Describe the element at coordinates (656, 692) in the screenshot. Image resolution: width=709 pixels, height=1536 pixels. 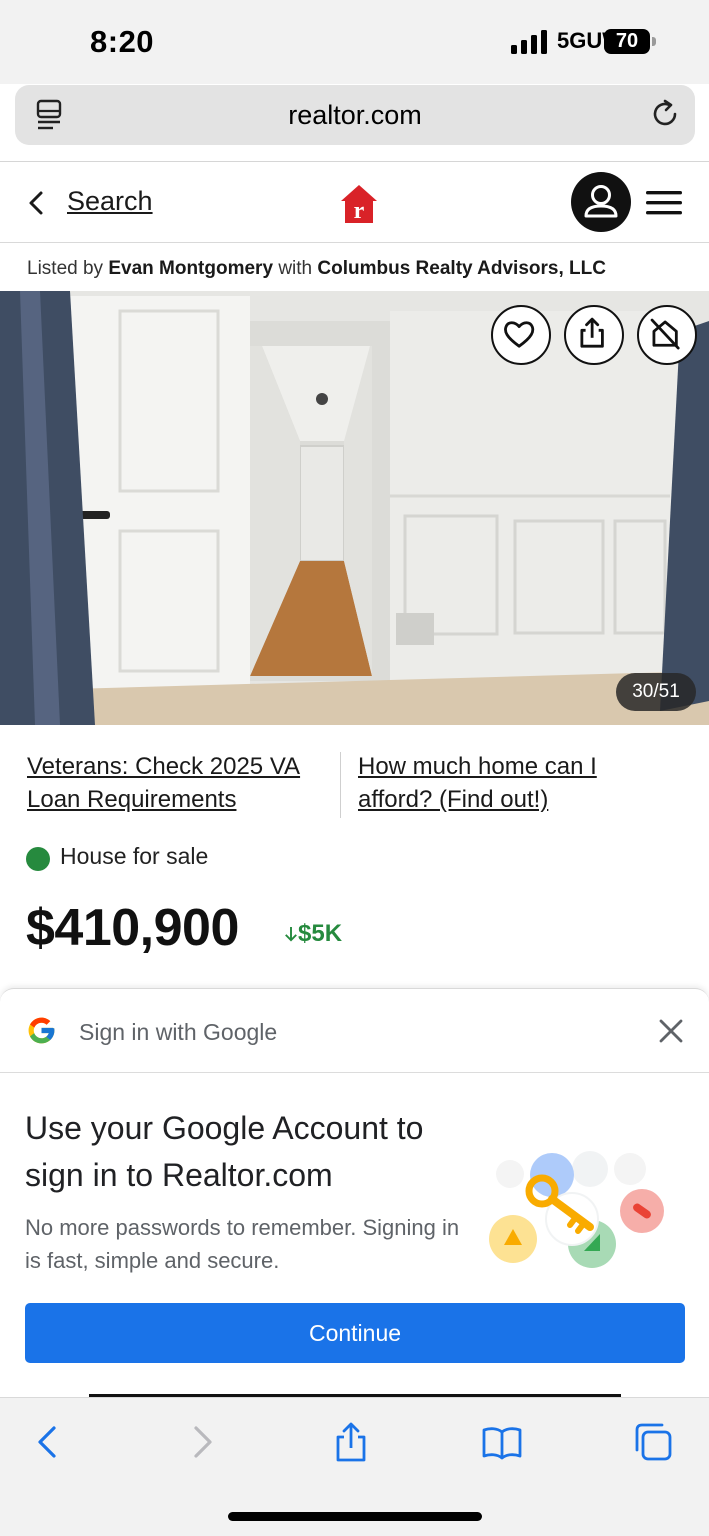
I see `photo-counter: 30/51` at that location.